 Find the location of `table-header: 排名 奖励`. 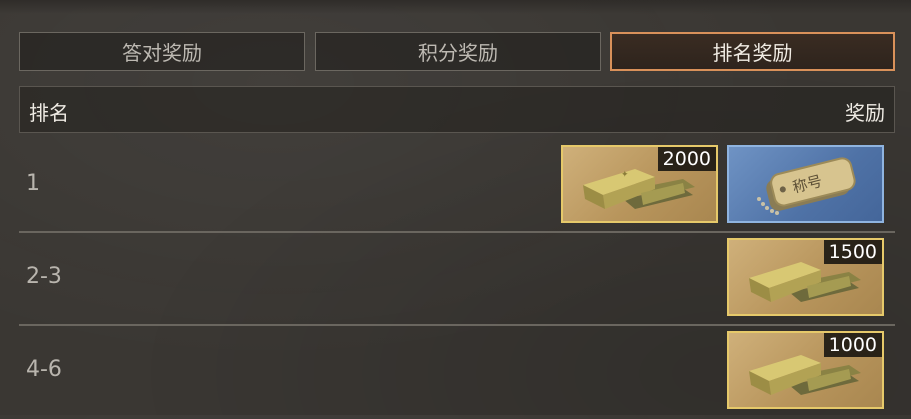

table-header: 排名 奖励 is located at coordinates (457, 109).